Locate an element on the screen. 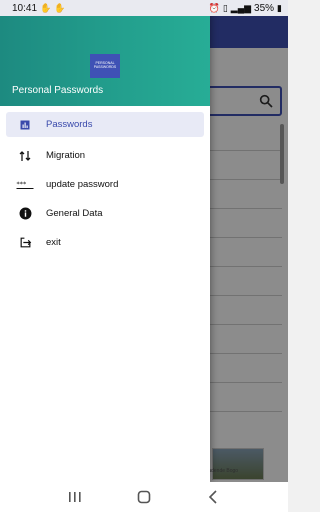 Image resolution: width=320 pixels, height=512 pixels. menu-item-label: Migration is located at coordinates (66, 155).